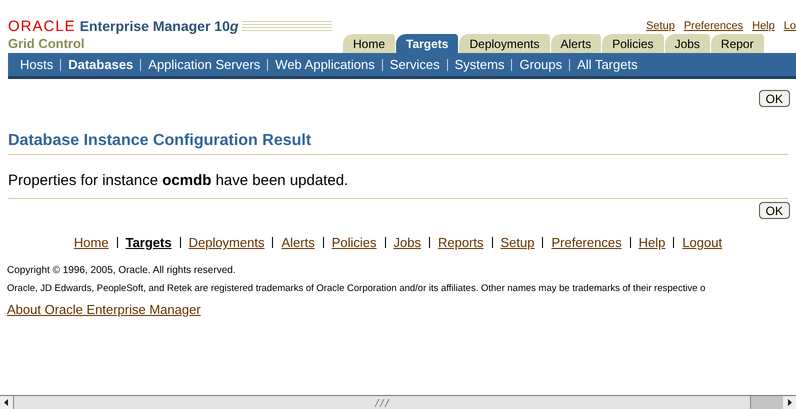 This screenshot has height=409, width=796. Describe the element at coordinates (204, 64) in the screenshot. I see `subnav-link: Application Servers` at that location.